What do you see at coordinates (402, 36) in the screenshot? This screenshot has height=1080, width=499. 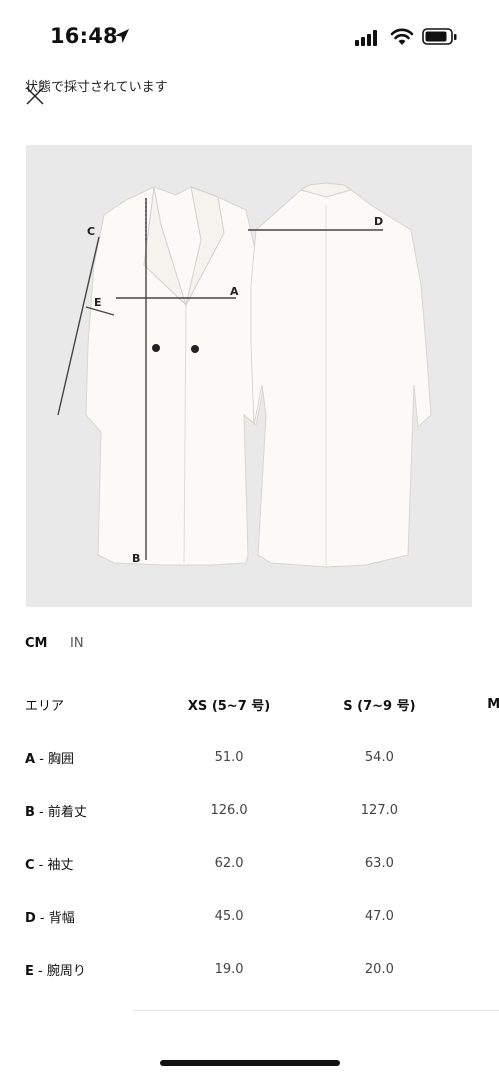 I see `wifi-icon` at bounding box center [402, 36].